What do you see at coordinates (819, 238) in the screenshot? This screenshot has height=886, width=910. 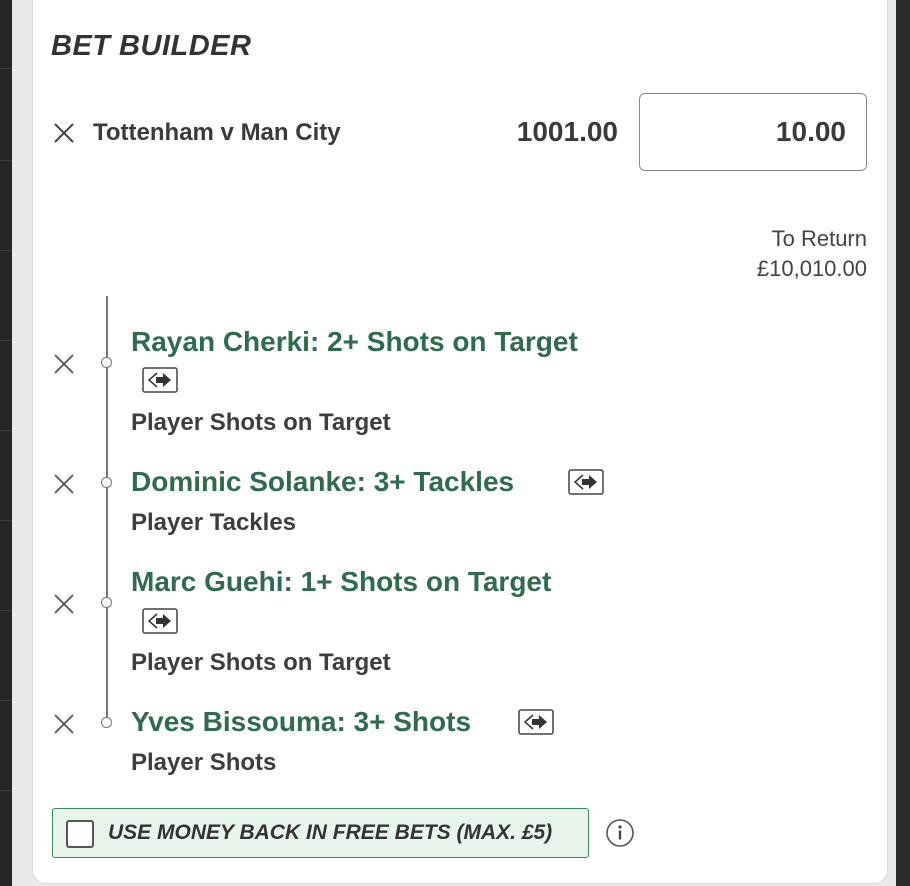 I see `to-return-label: To Return` at bounding box center [819, 238].